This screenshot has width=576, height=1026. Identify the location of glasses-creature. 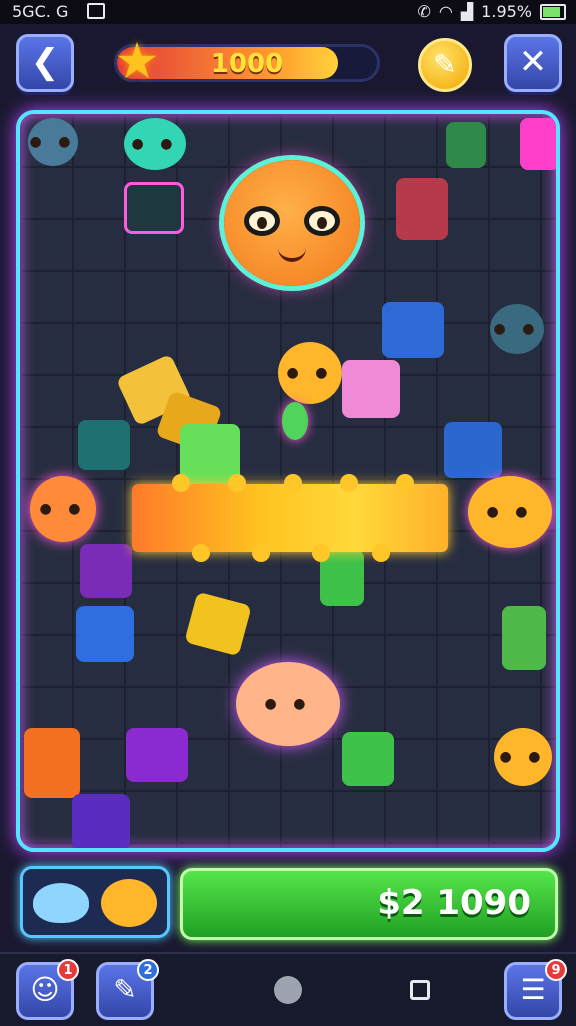
(292, 223).